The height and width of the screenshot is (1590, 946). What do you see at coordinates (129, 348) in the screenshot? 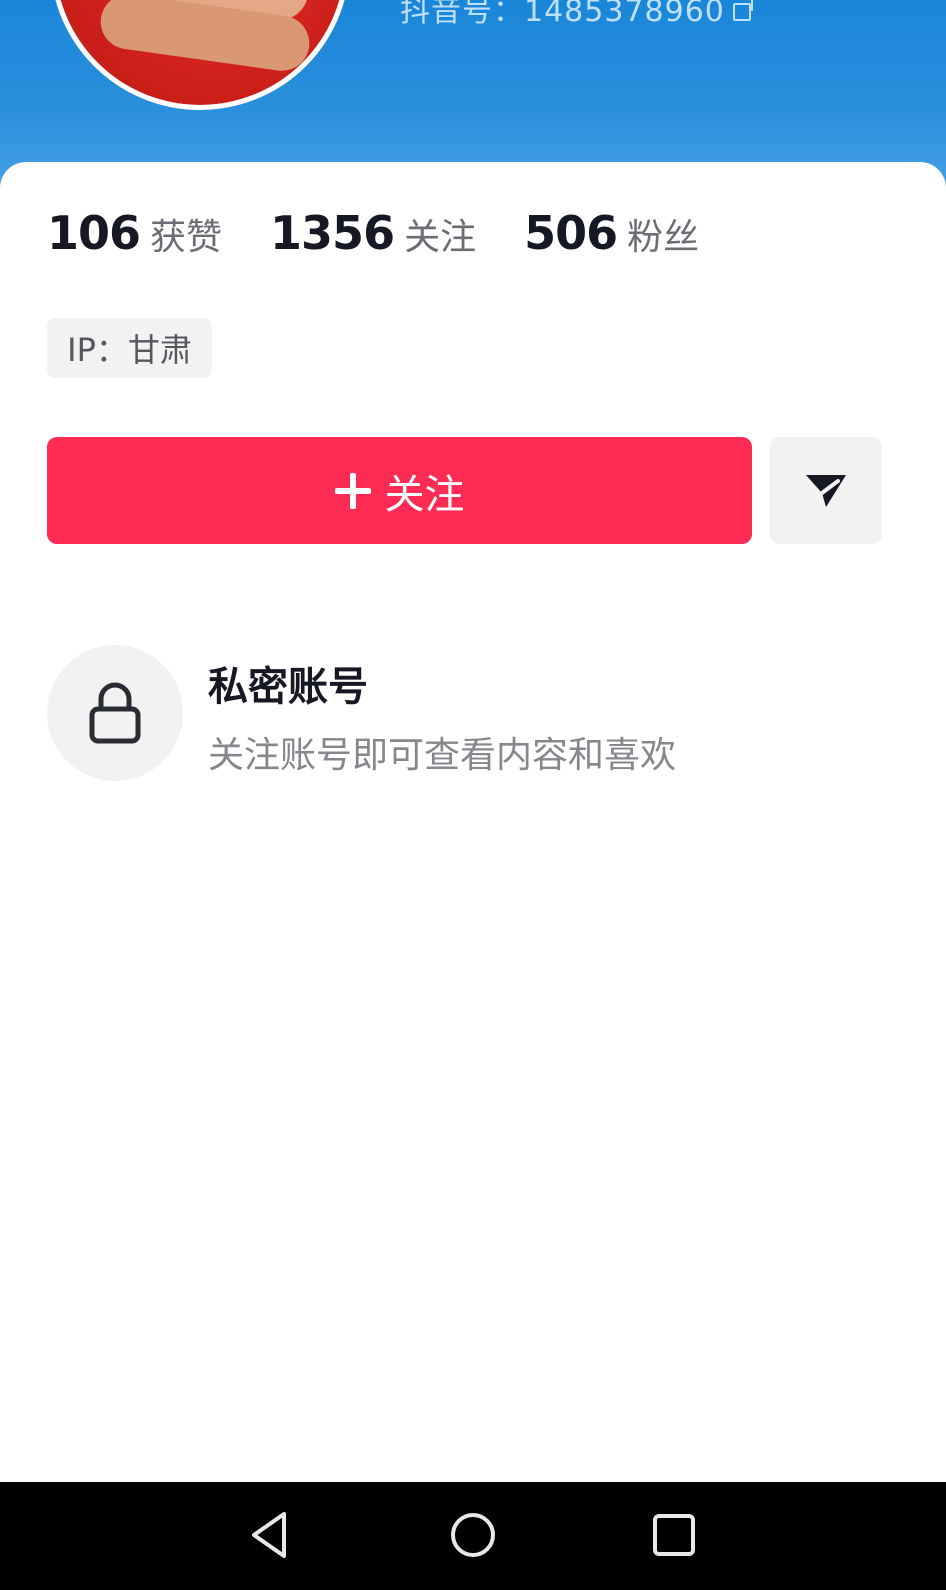
I see `ip-location-tag: IP：甘肃` at bounding box center [129, 348].